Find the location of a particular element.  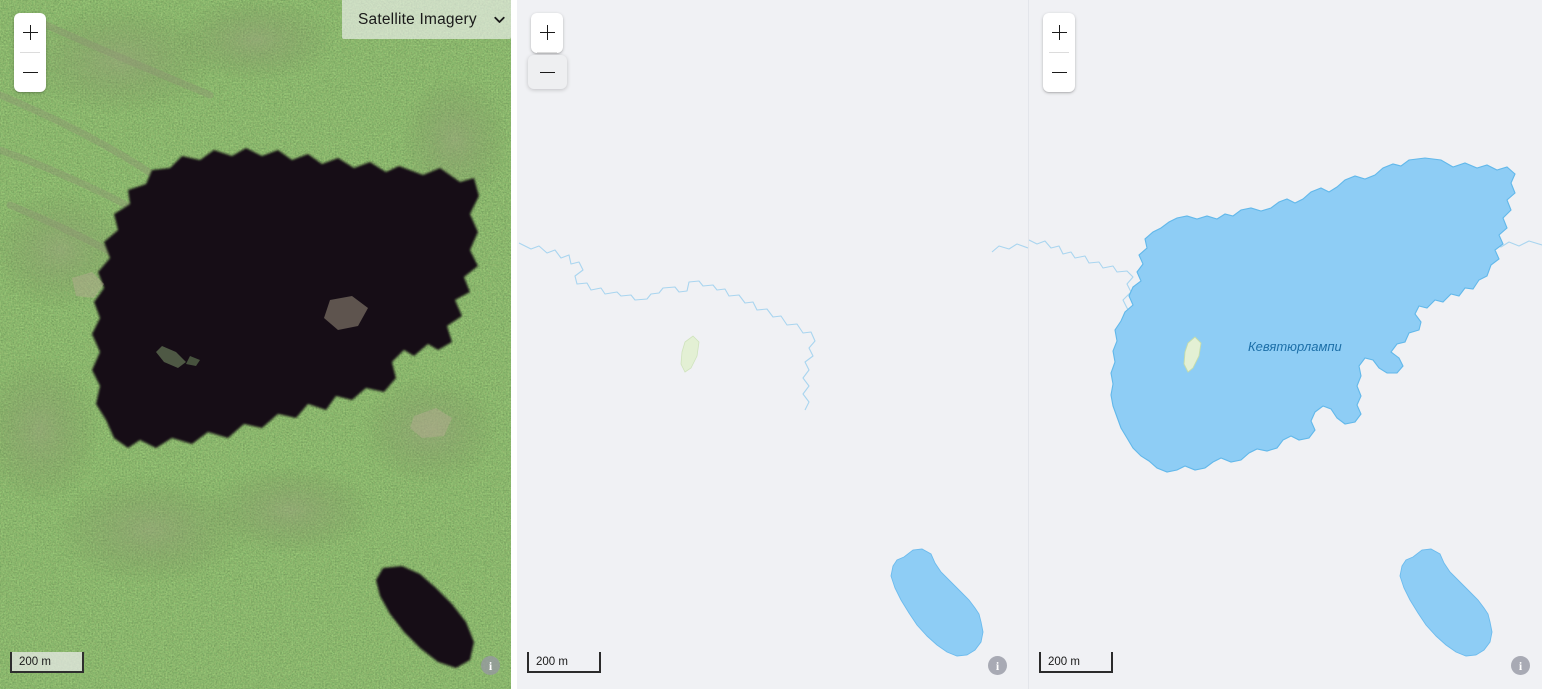

zoom-in-button-before is located at coordinates (547, 32).